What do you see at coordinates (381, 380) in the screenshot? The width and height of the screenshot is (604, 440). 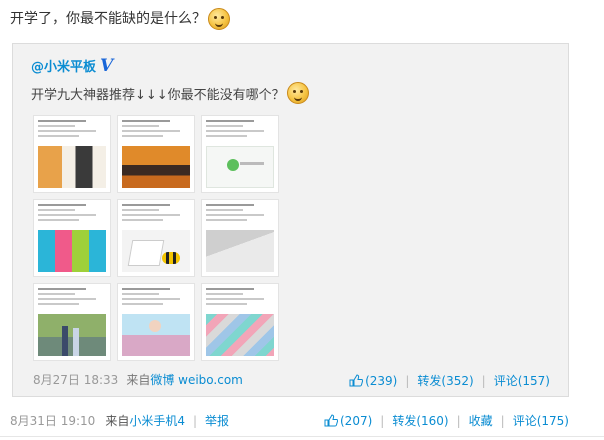 I see `repost-like-count: (239)` at bounding box center [381, 380].